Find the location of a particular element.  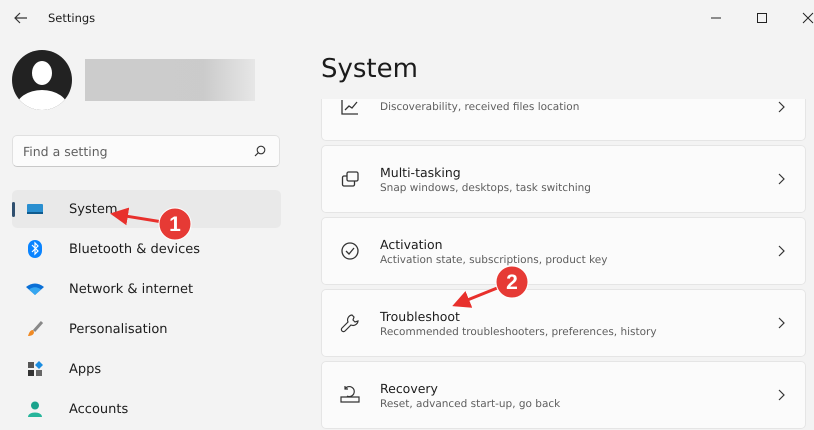

sidebar-item: Apps is located at coordinates (146, 369).